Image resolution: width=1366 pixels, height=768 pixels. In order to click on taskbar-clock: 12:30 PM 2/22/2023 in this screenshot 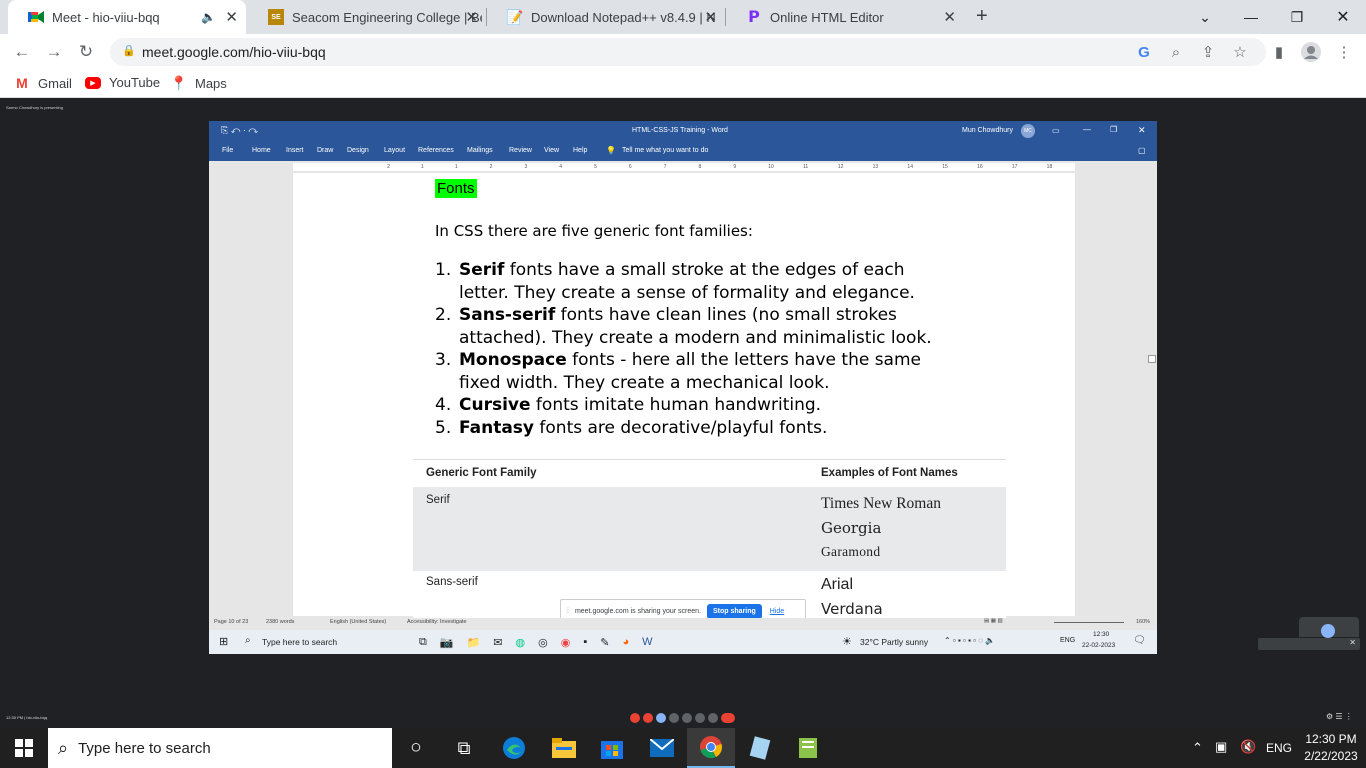, I will do `click(1331, 748)`.